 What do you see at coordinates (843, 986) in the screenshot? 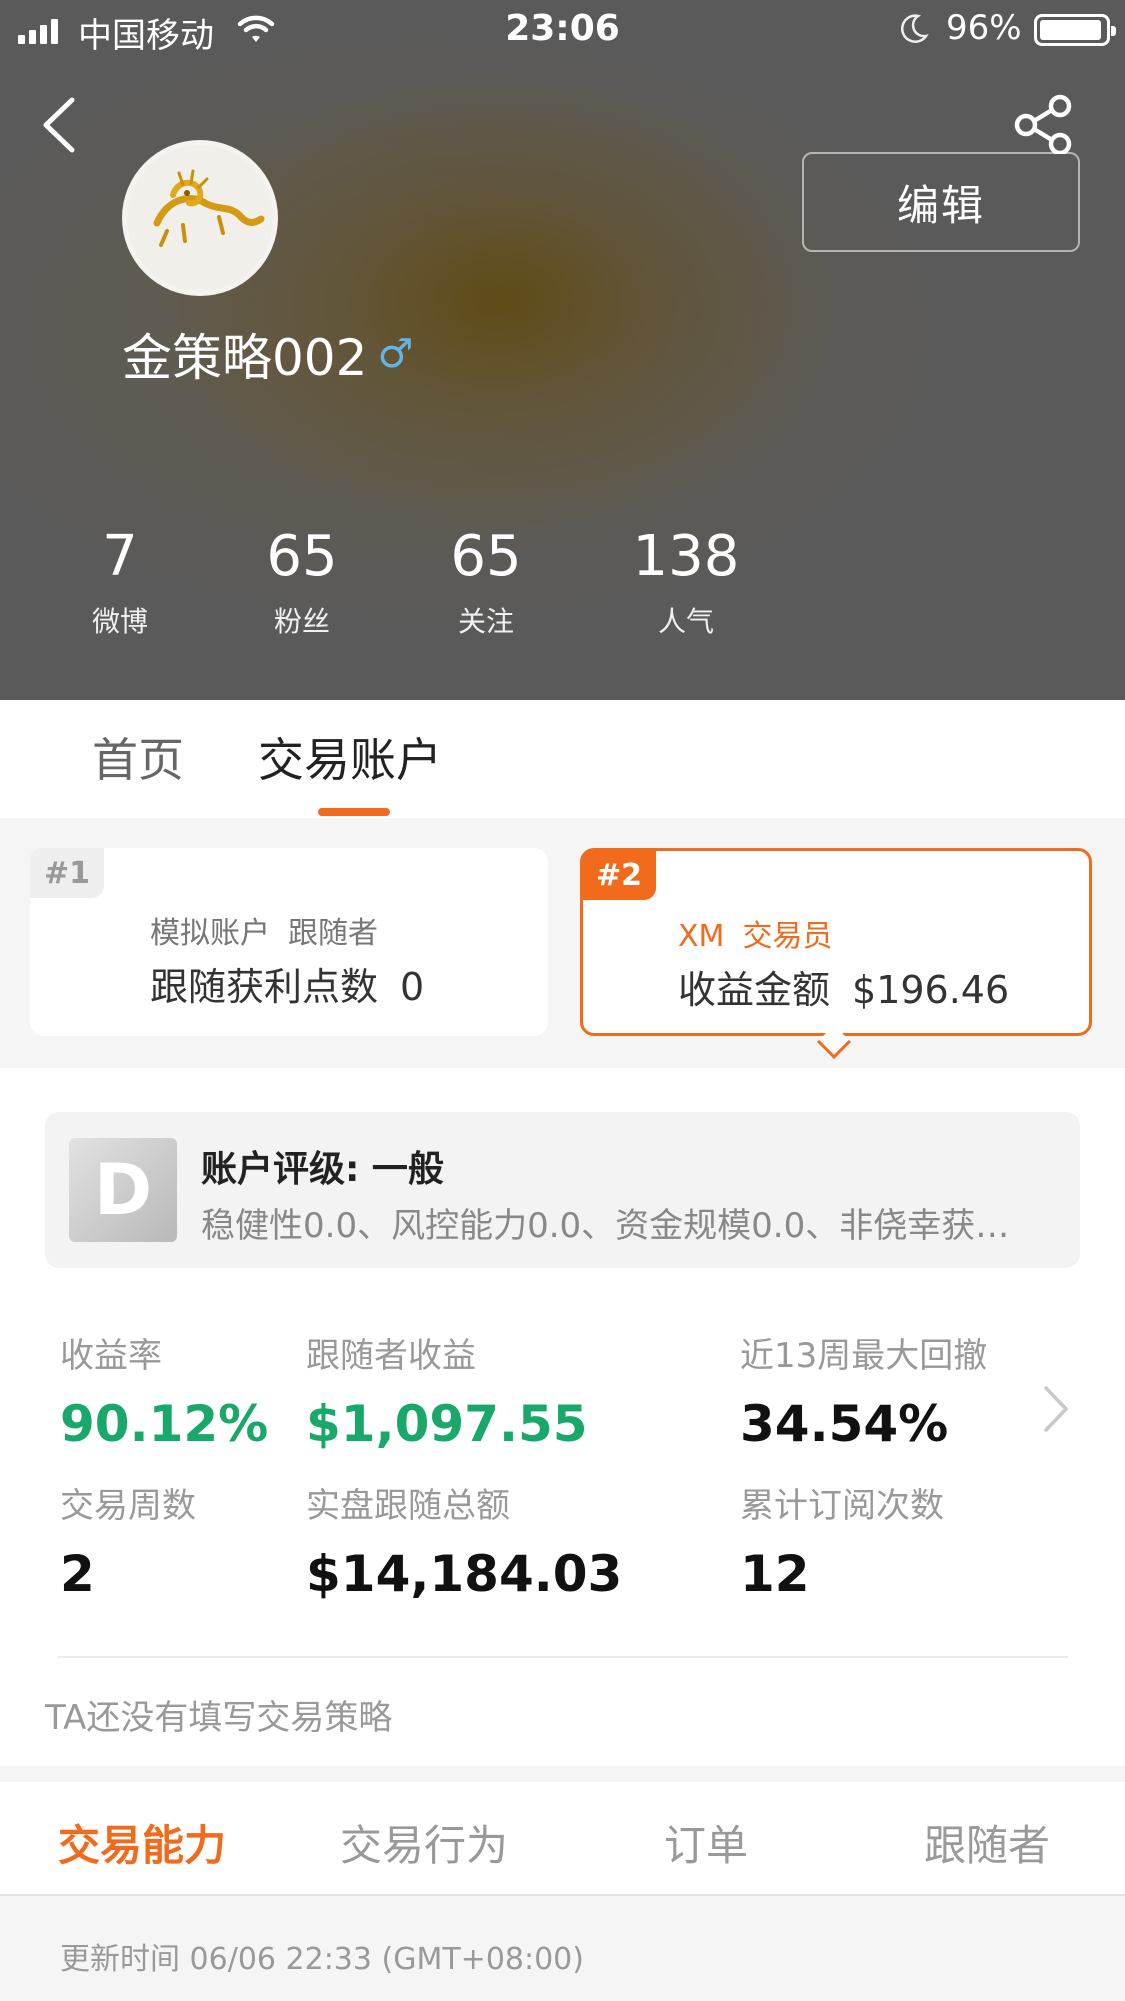
I see `account-metric-line: 收益金额 $196.46` at bounding box center [843, 986].